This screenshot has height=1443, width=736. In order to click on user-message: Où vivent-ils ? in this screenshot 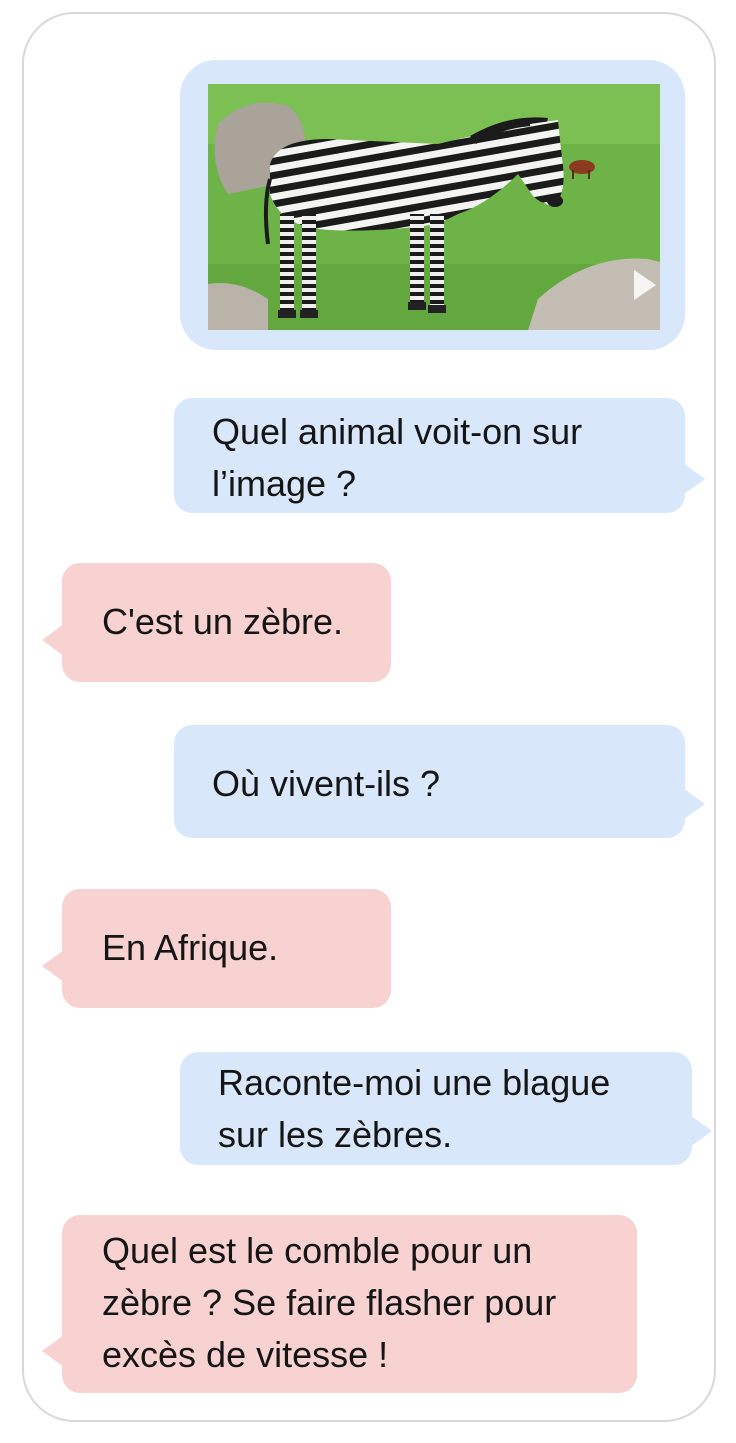, I will do `click(439, 781)`.